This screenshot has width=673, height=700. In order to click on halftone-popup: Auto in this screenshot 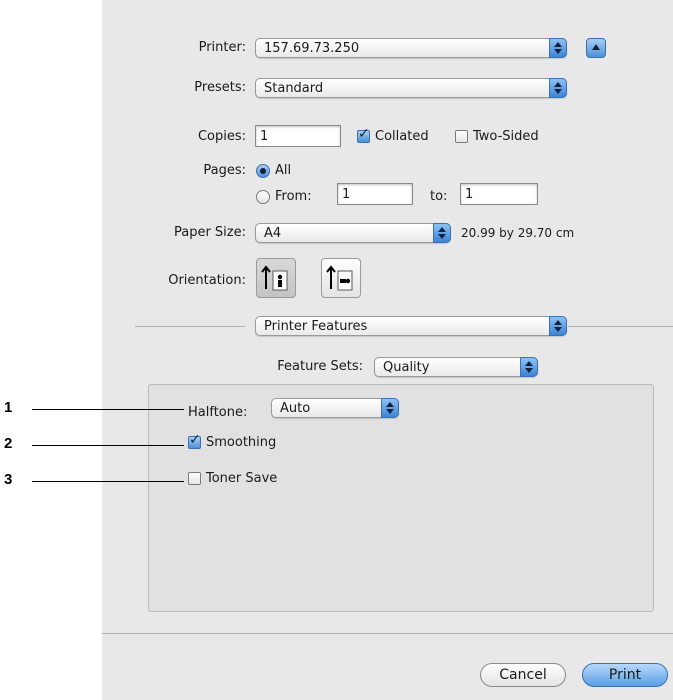, I will do `click(335, 408)`.